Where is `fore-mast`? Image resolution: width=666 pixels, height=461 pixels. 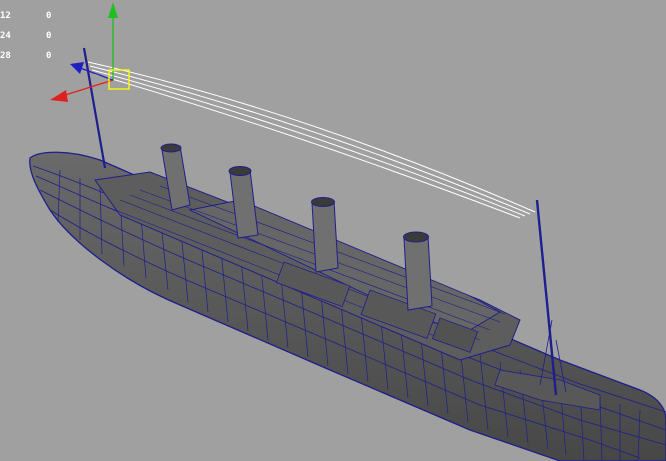 fore-mast is located at coordinates (94, 108).